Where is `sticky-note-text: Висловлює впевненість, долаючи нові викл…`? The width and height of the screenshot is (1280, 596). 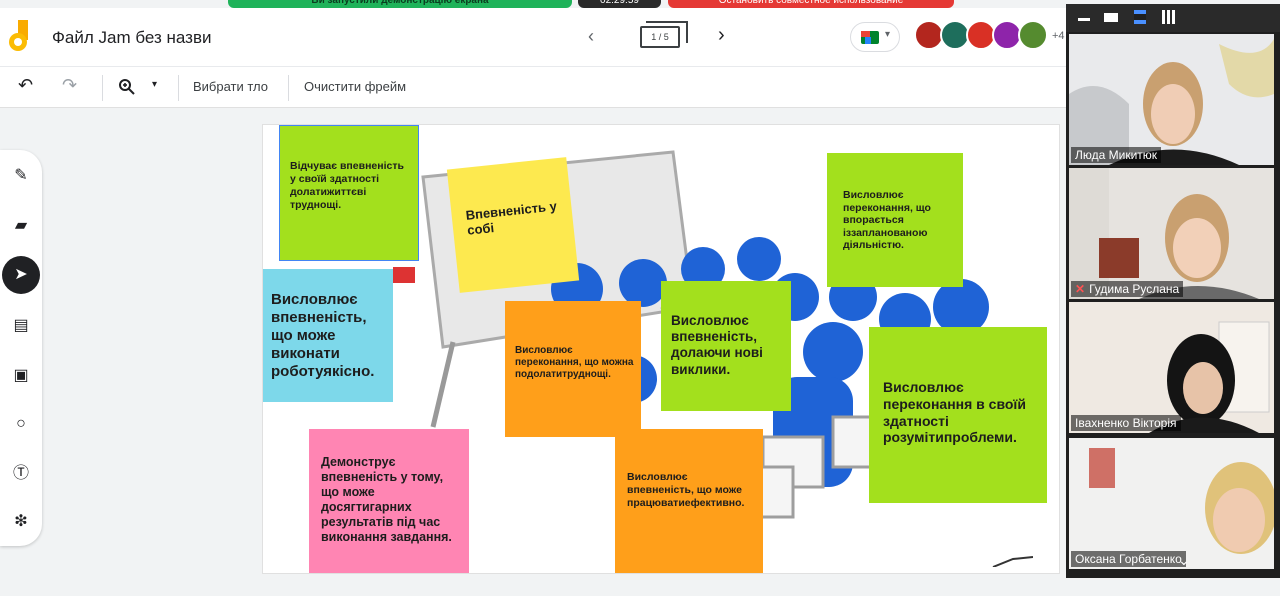 sticky-note-text: Висловлює впевненість, долаючи нові викл… is located at coordinates (717, 345).